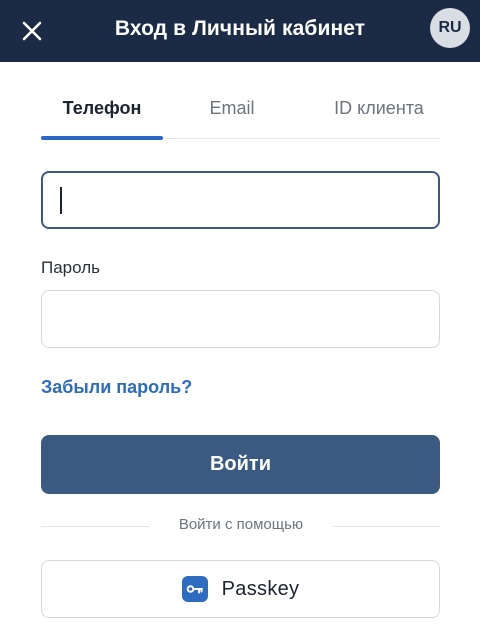 Image resolution: width=480 pixels, height=638 pixels. I want to click on active-tab-indicator, so click(102, 138).